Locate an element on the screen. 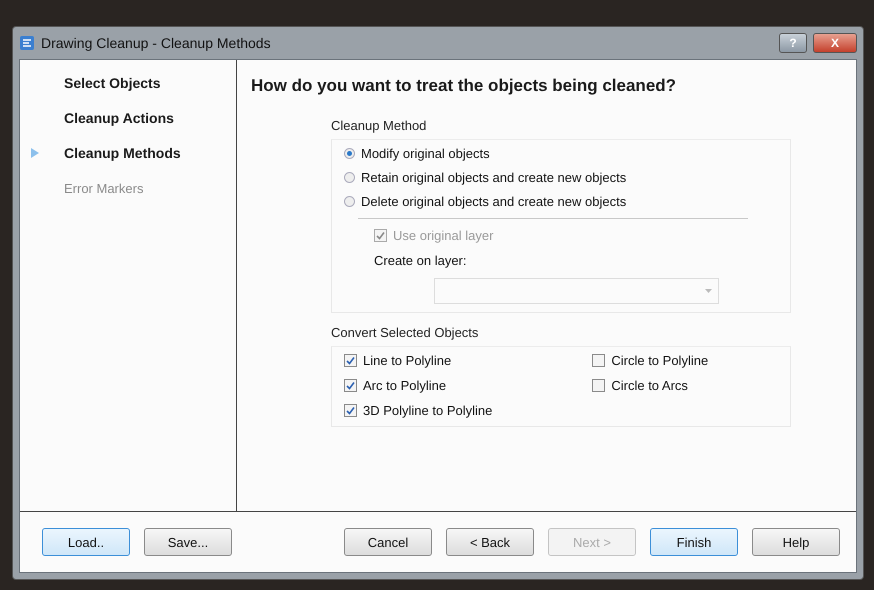 The width and height of the screenshot is (874, 590). option-label: Circle to Arcs is located at coordinates (649, 385).